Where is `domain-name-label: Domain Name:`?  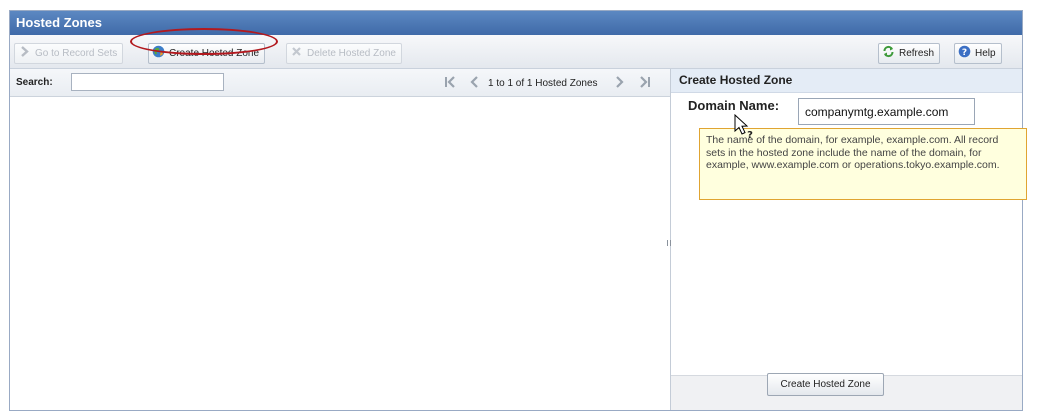 domain-name-label: Domain Name: is located at coordinates (734, 105).